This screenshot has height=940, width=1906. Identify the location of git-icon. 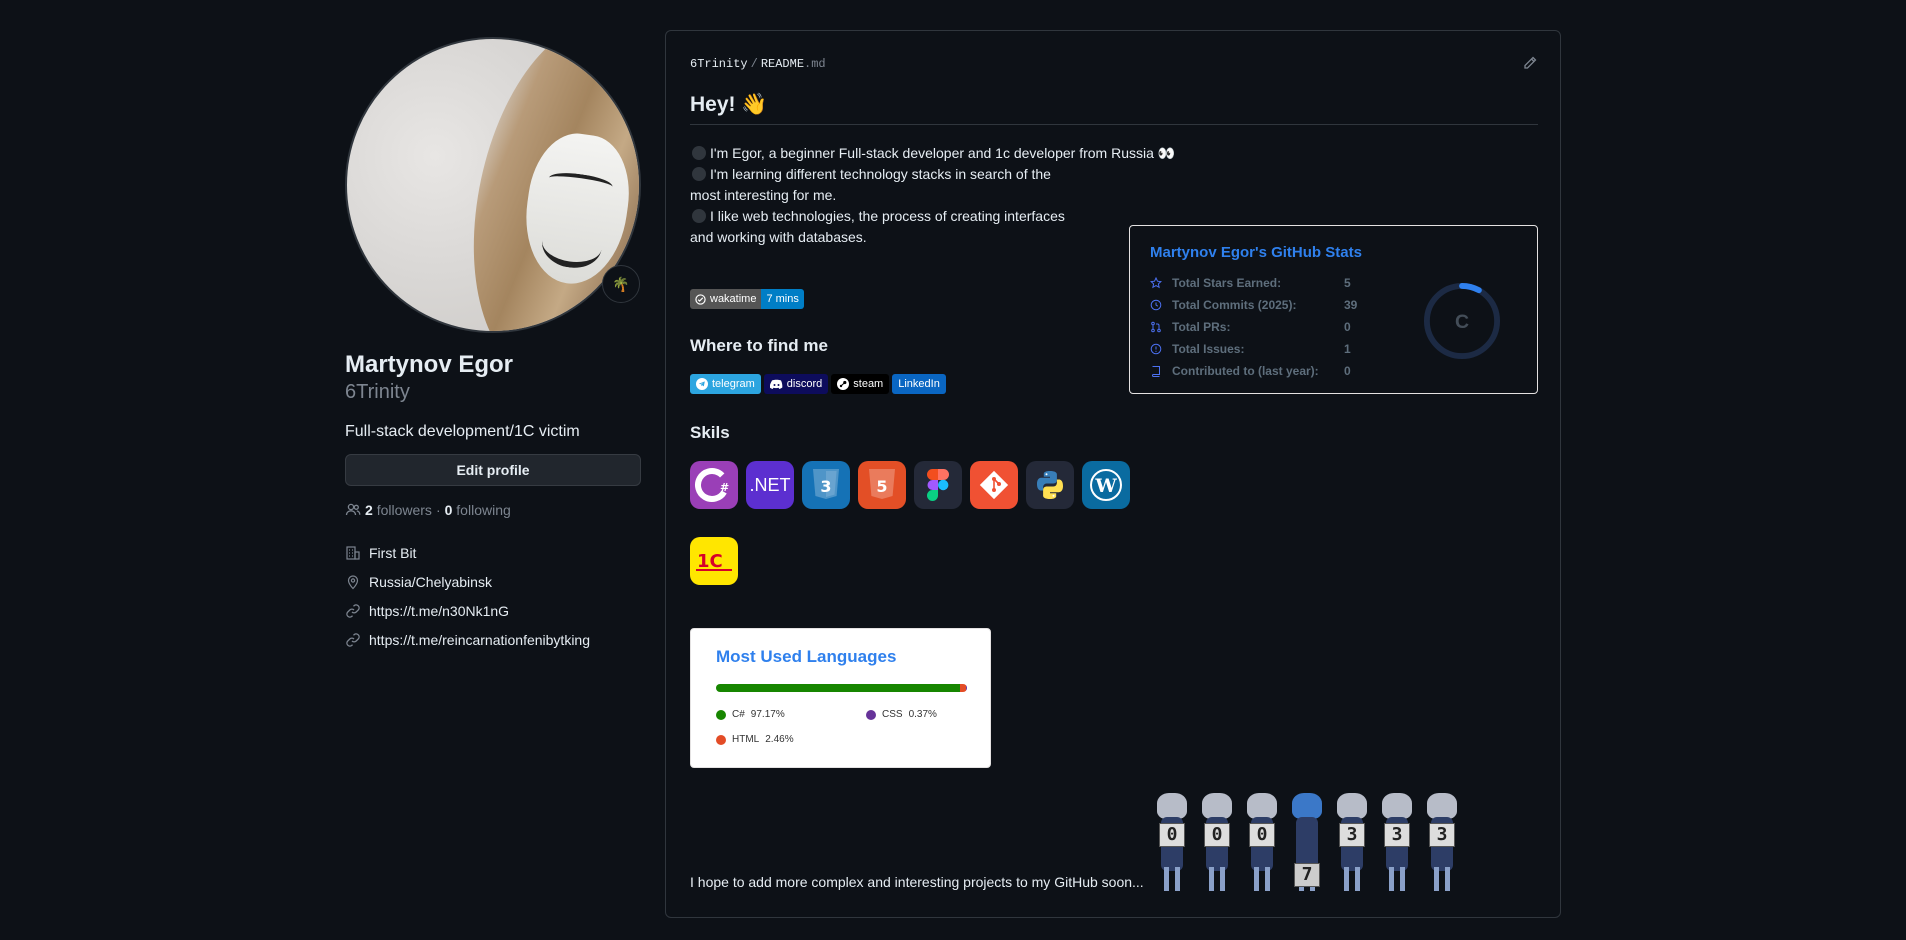
(994, 485).